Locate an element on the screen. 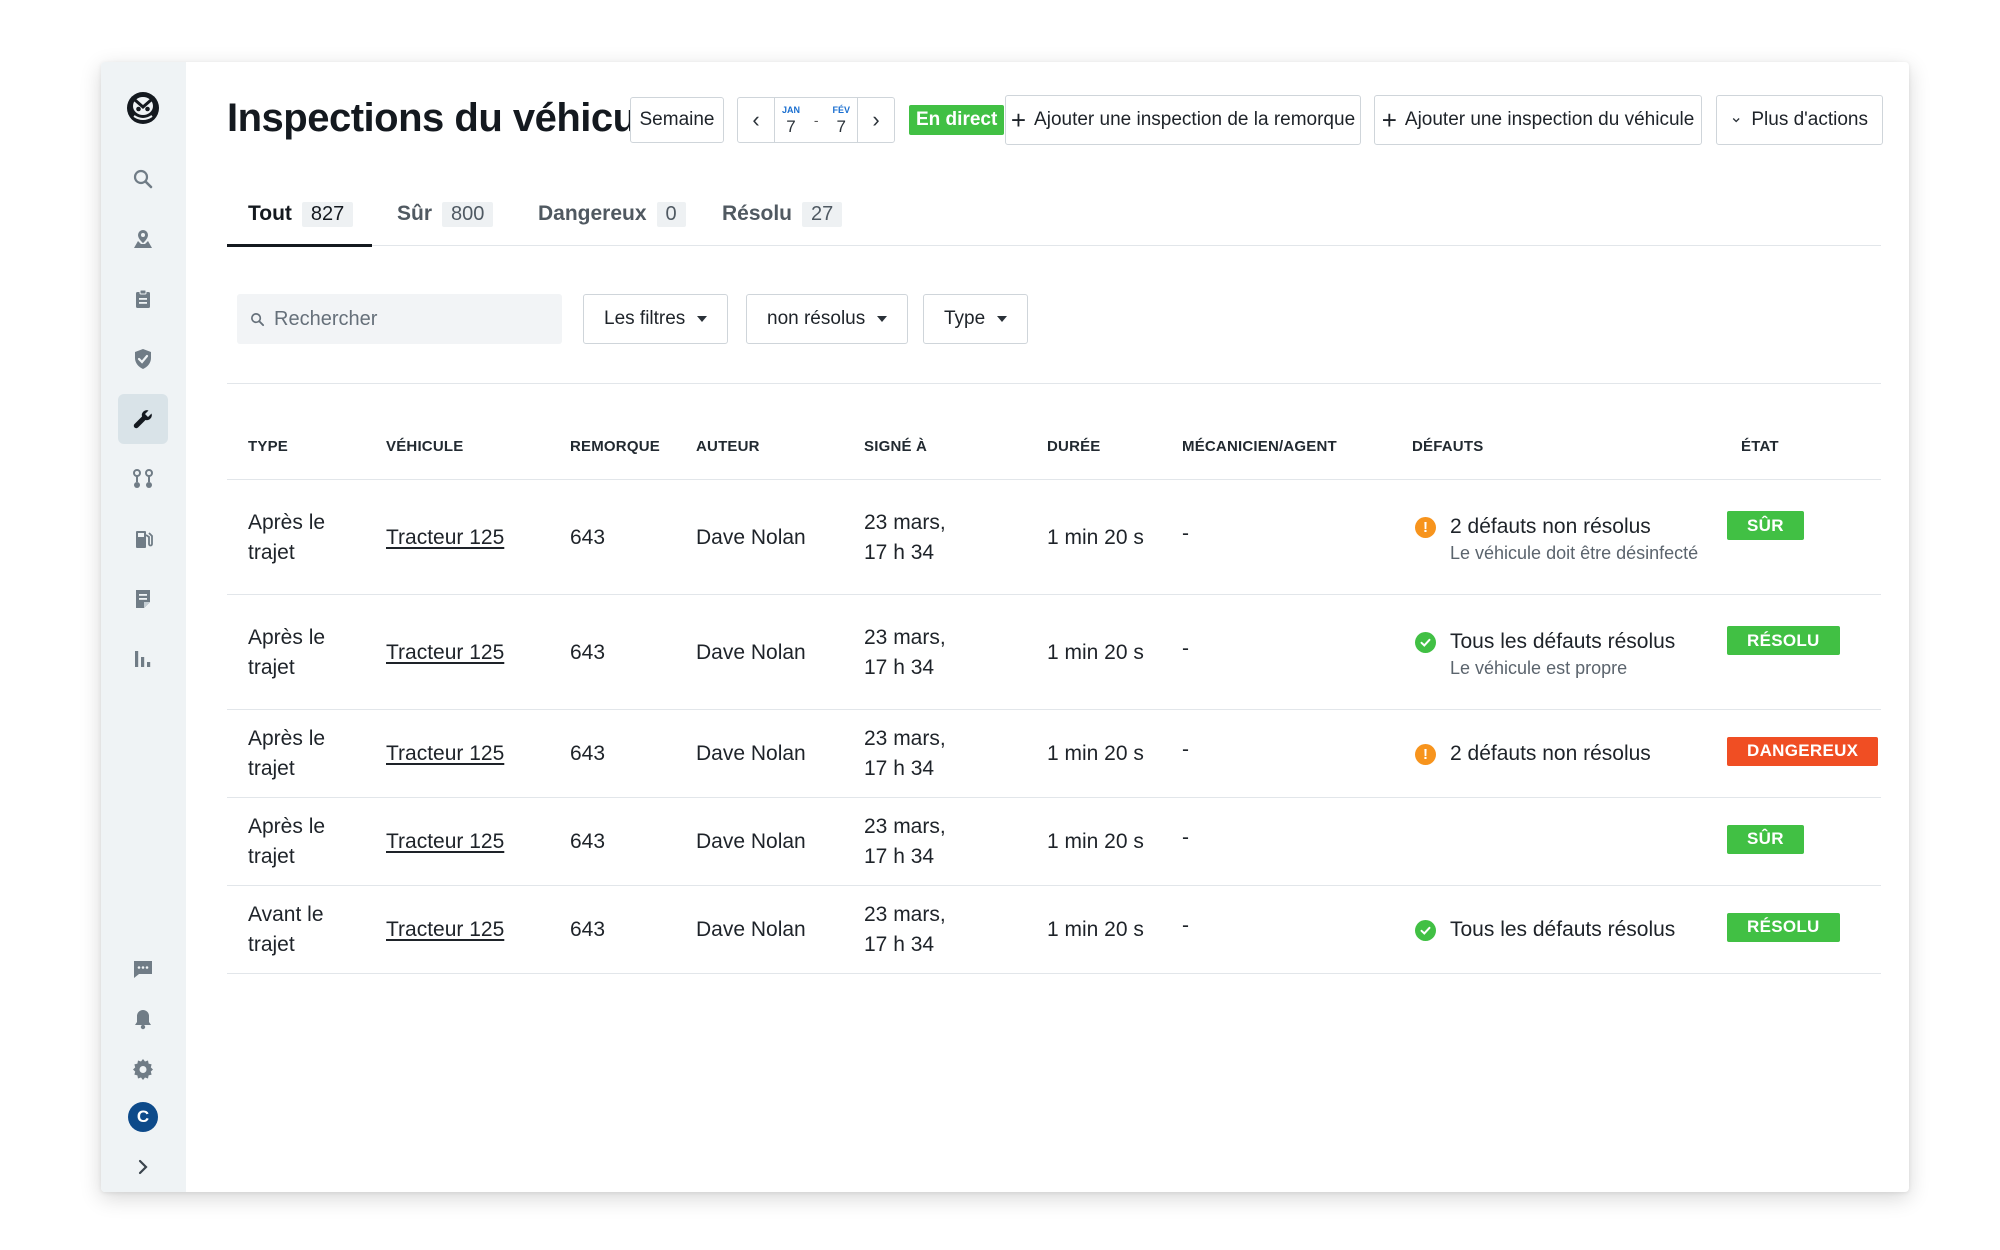 The height and width of the screenshot is (1250, 2000). app-logo-icon is located at coordinates (143, 108).